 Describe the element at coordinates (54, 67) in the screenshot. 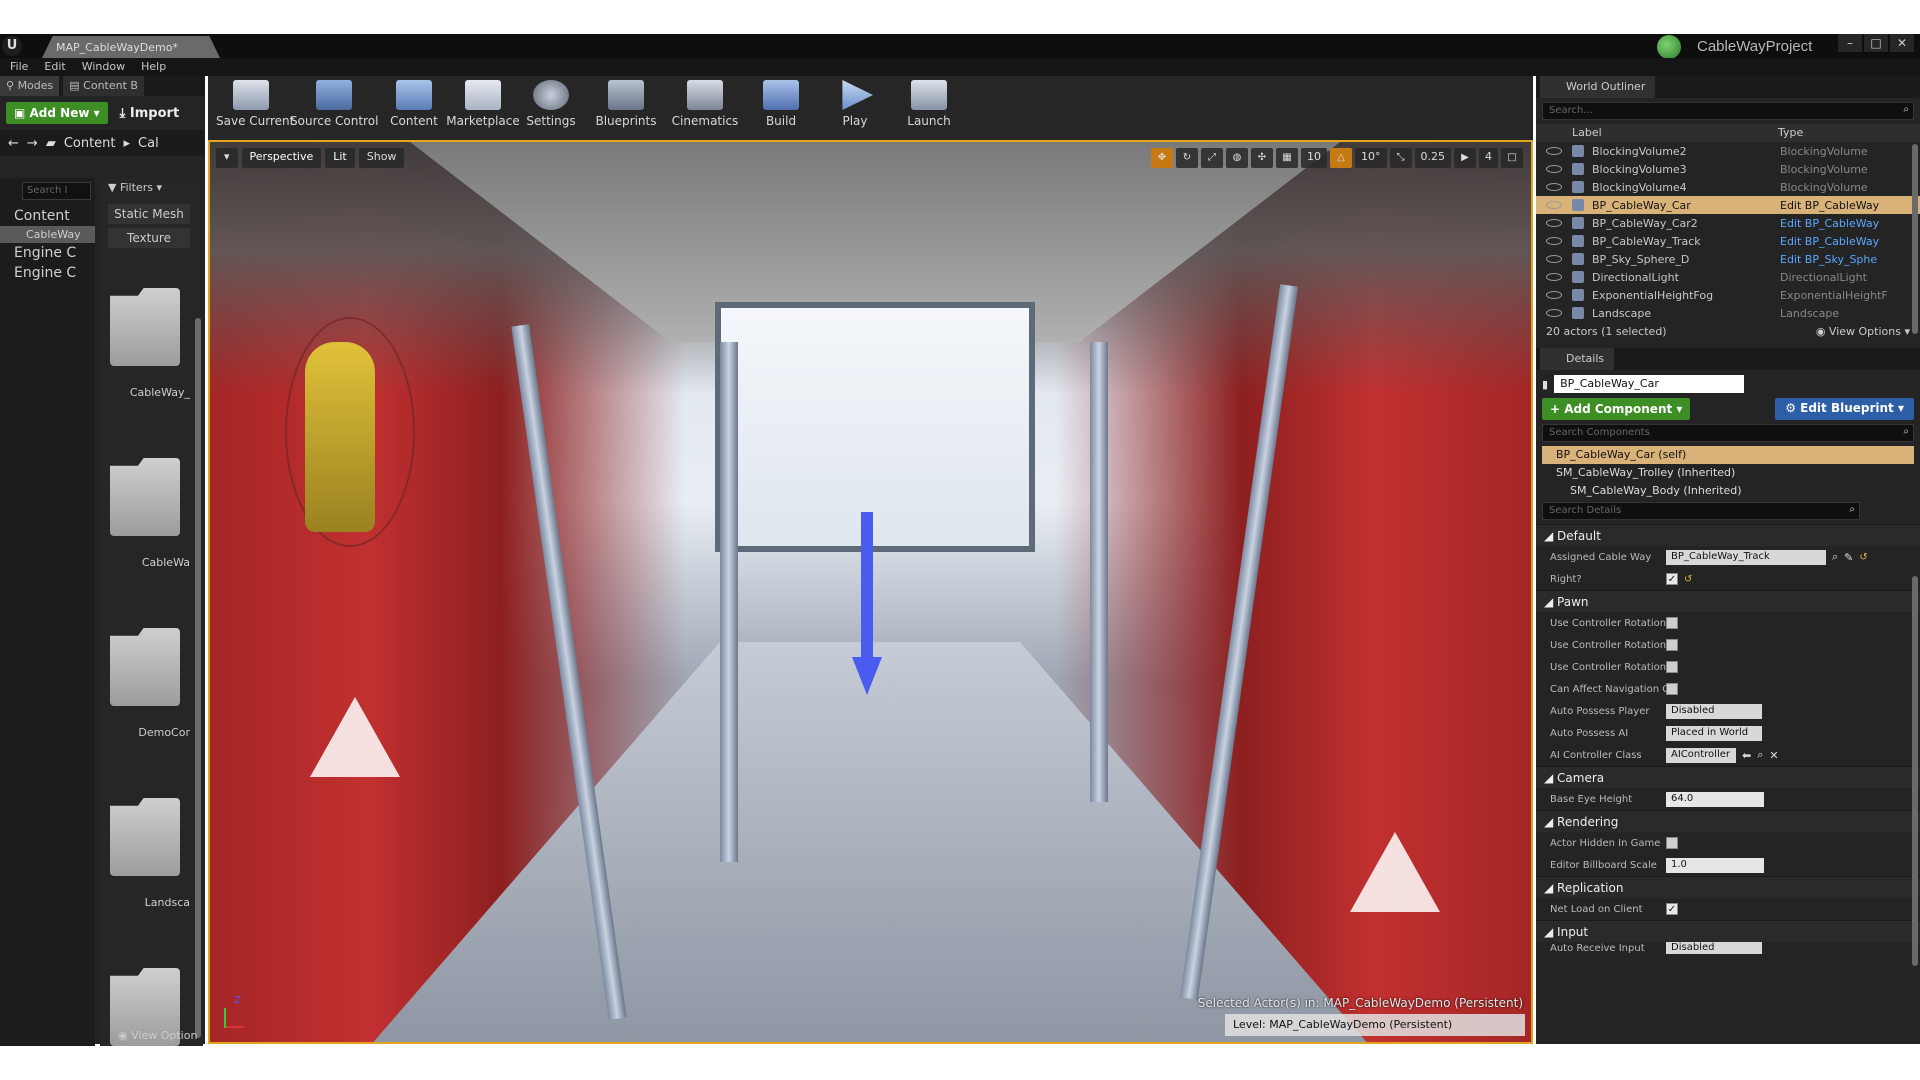

I see `menu-edit: Edit` at that location.